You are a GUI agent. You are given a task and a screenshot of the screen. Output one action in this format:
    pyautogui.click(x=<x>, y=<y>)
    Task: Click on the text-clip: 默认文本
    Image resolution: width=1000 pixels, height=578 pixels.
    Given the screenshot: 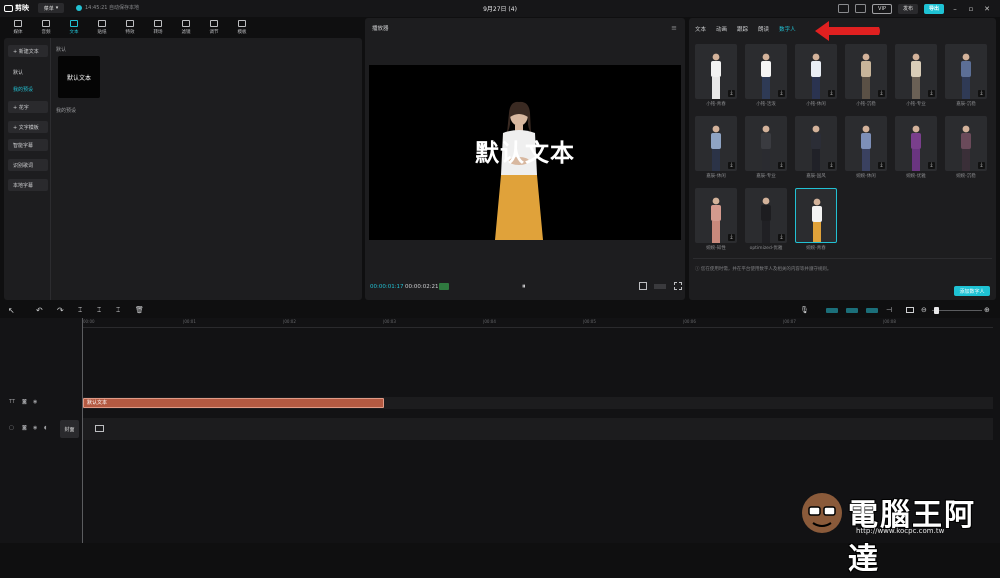 What is the action you would take?
    pyautogui.click(x=233, y=403)
    